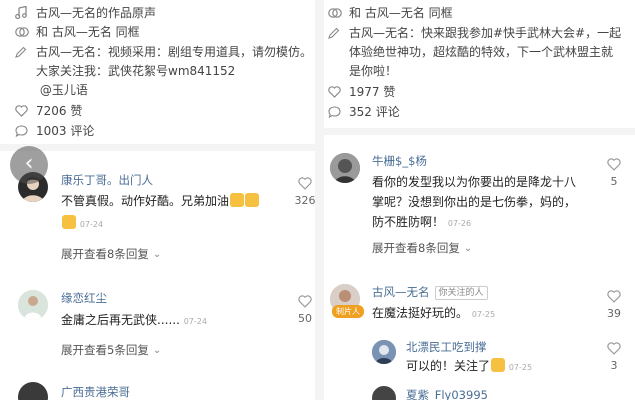 The height and width of the screenshot is (400, 635). Describe the element at coordinates (399, 161) in the screenshot. I see `commenter-name: 牛栅$_$杨` at that location.